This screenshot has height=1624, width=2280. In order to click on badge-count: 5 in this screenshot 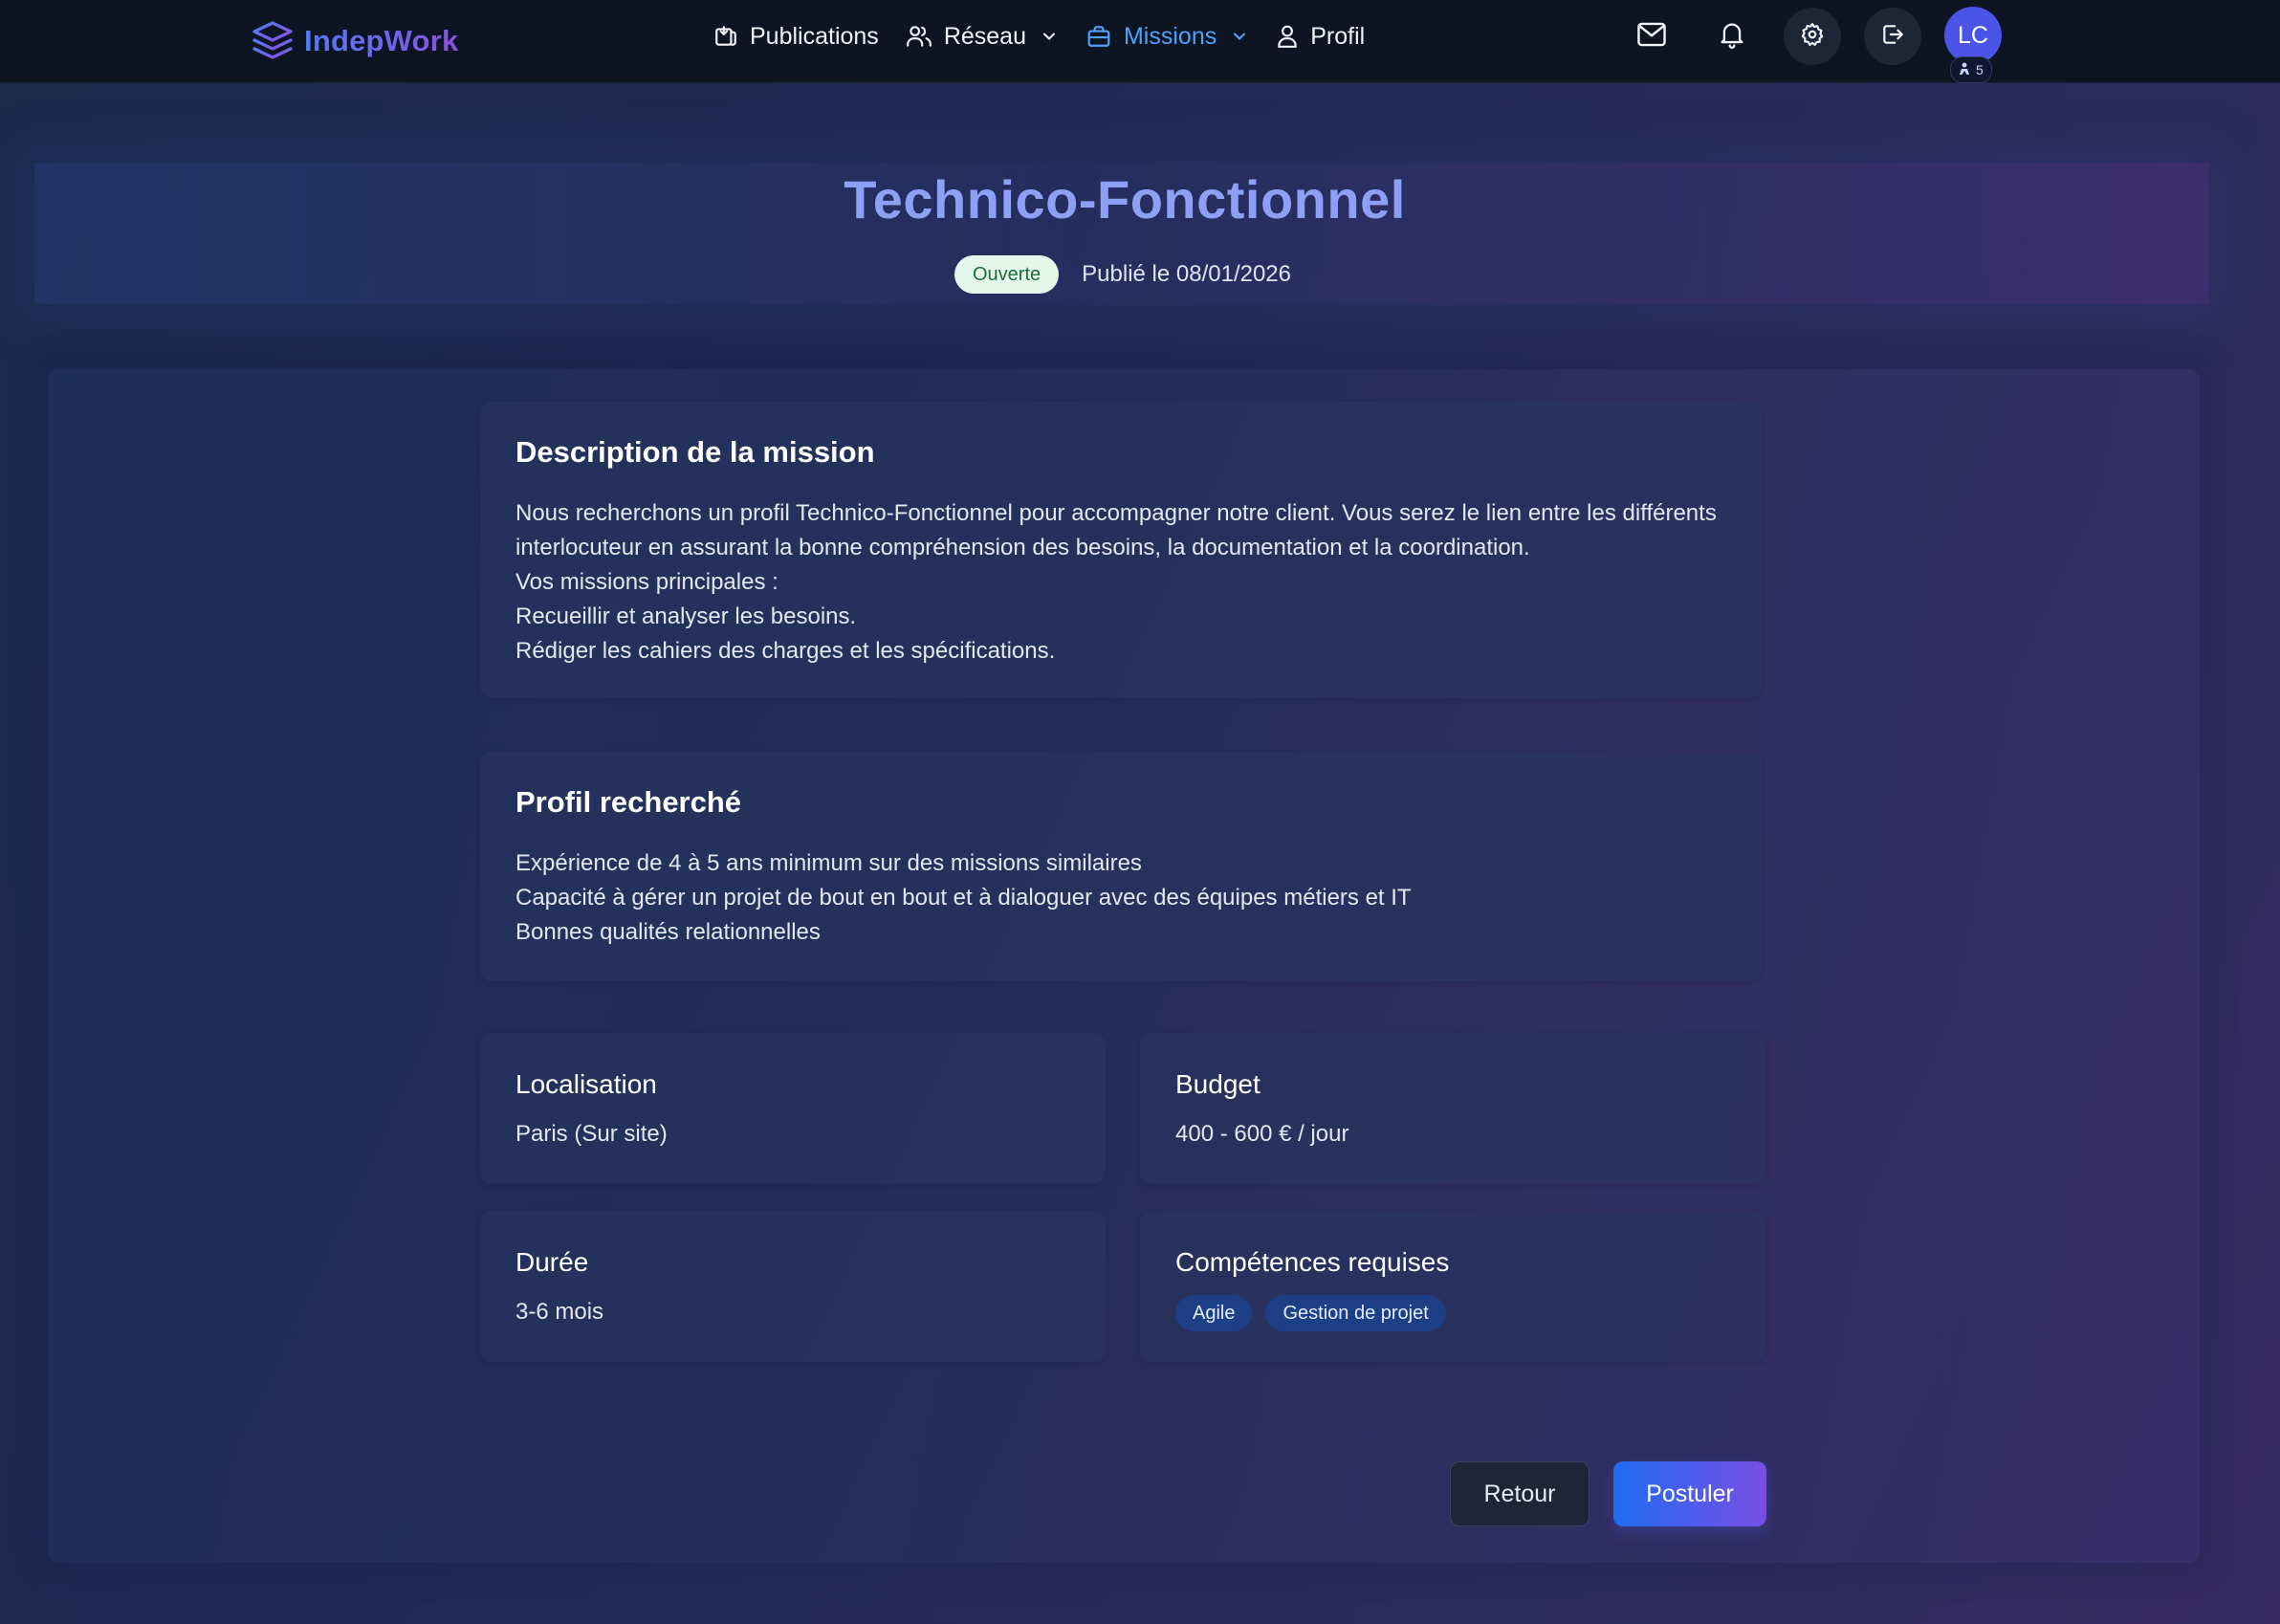, I will do `click(1980, 70)`.